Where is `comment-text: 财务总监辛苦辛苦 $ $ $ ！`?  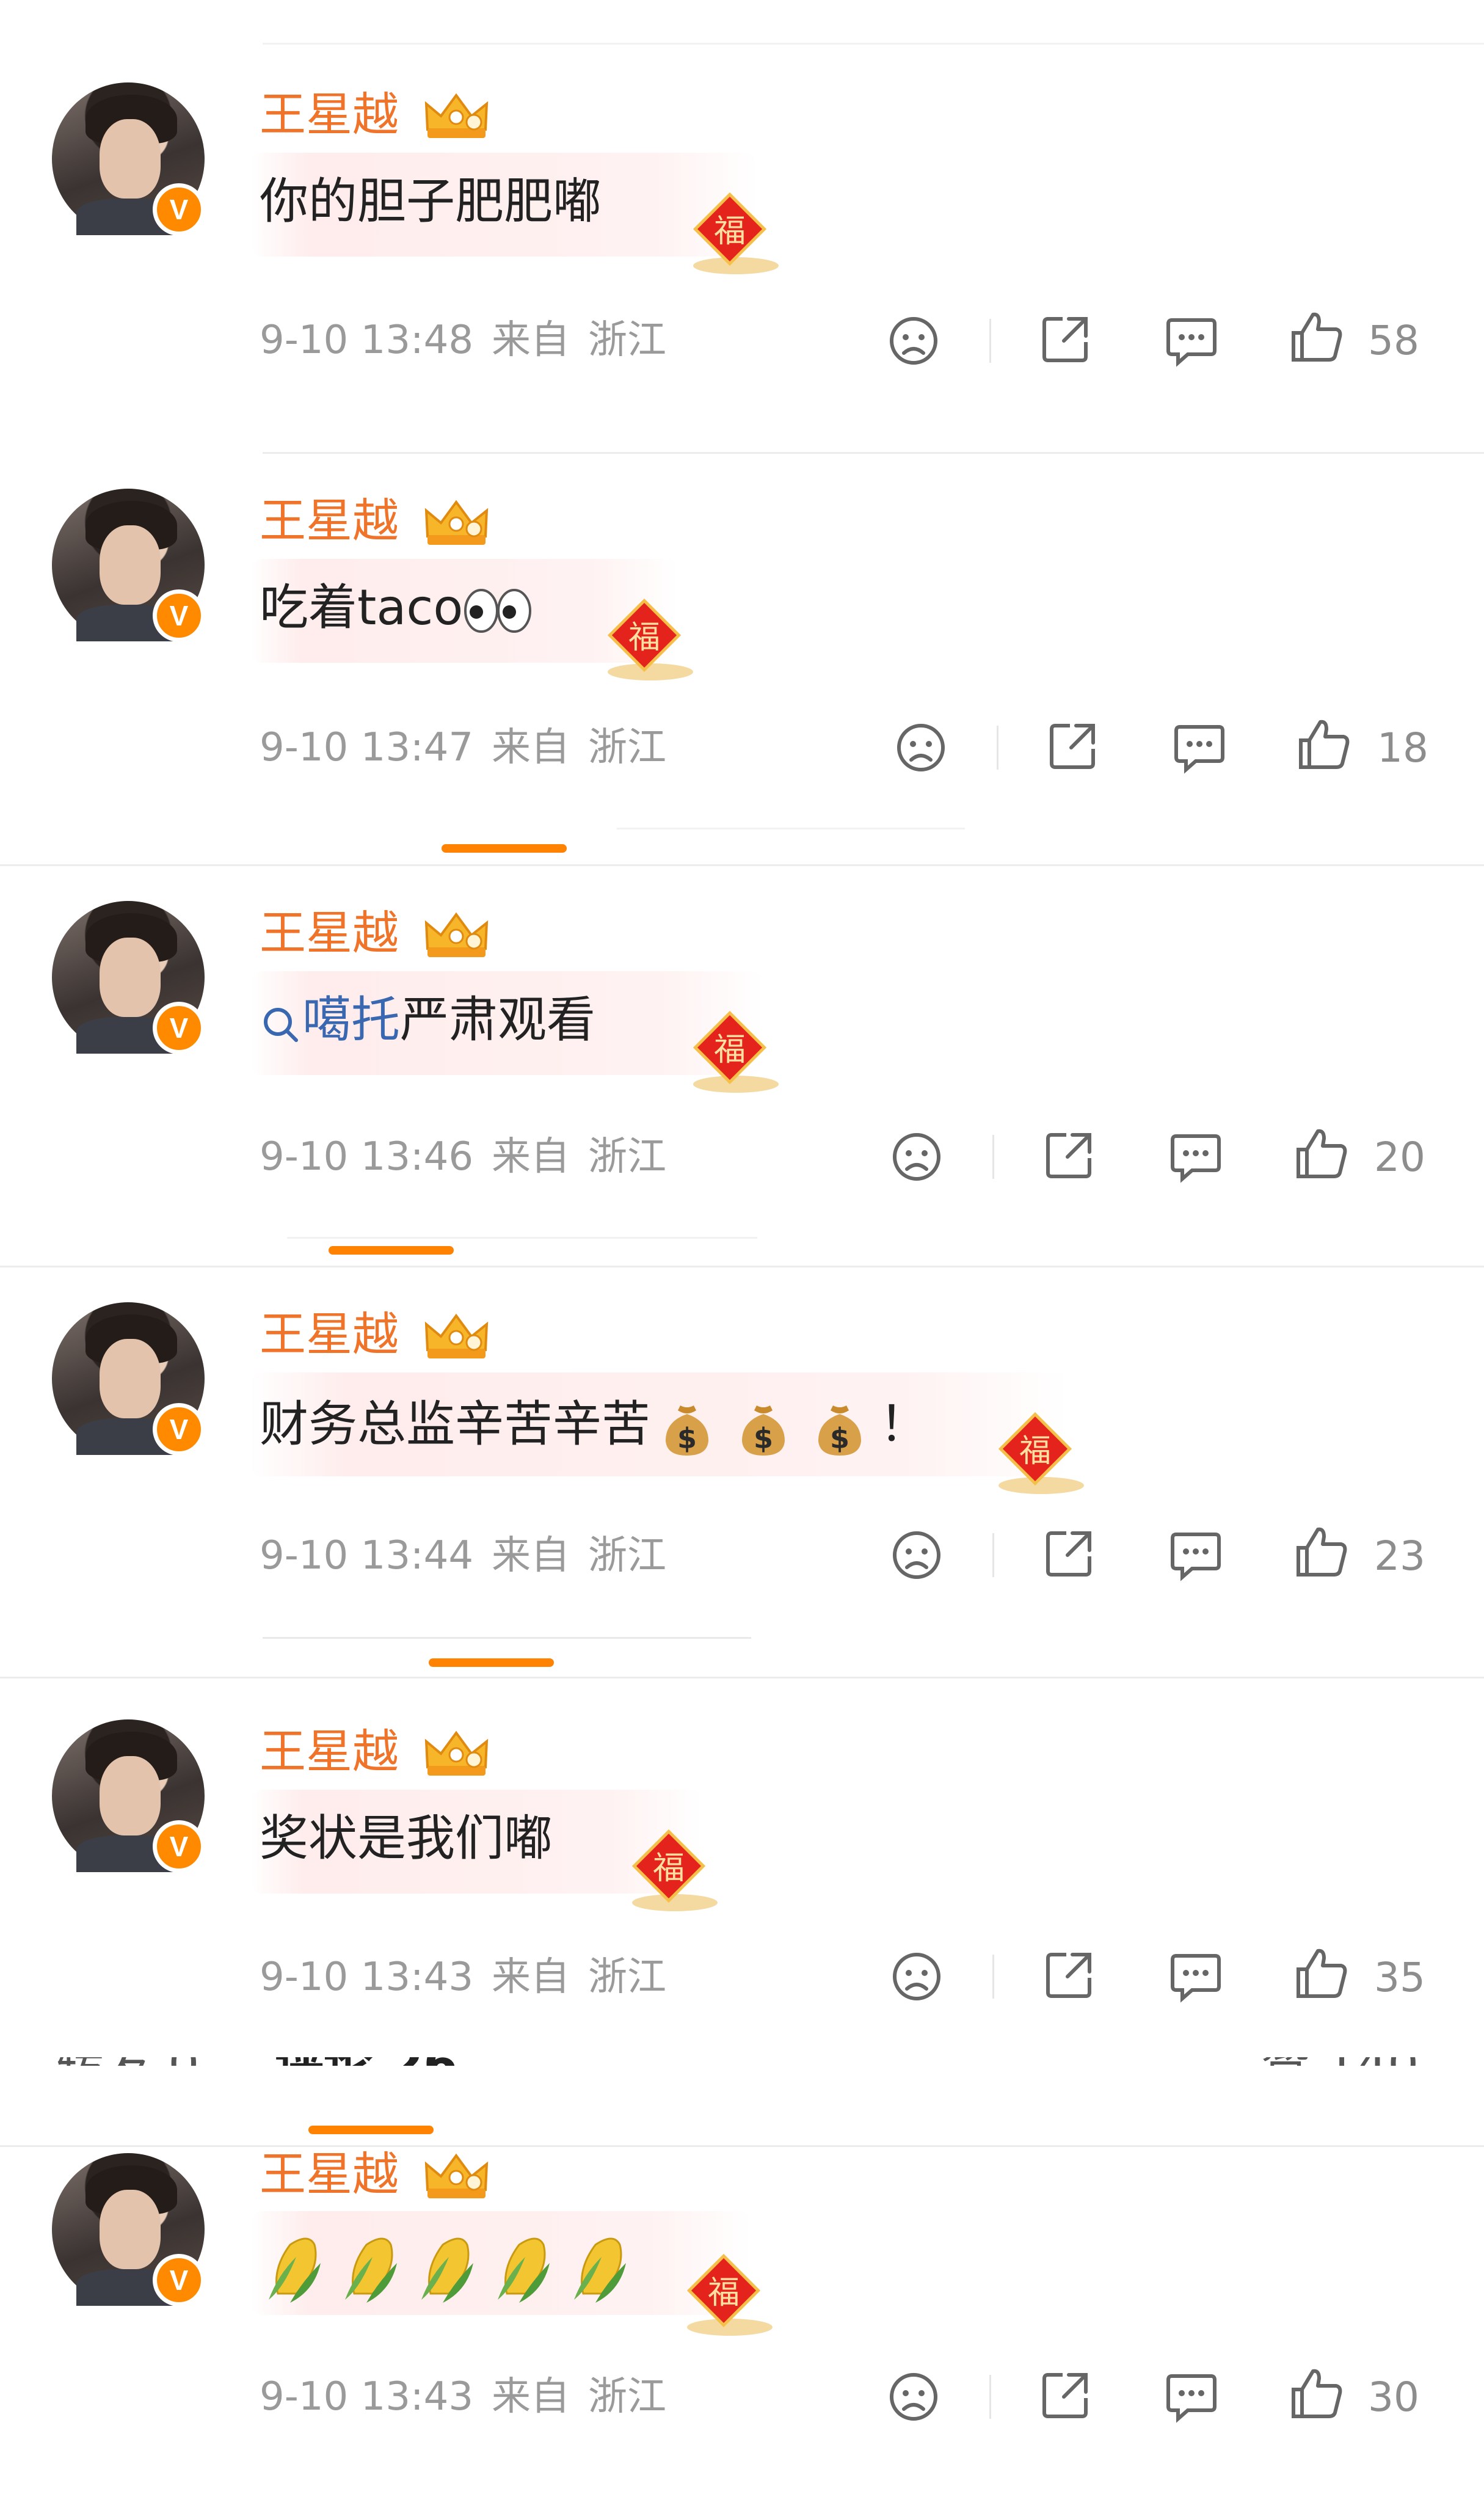
comment-text: 财务总监辛苦辛苦 $ $ $ ！ is located at coordinates (594, 1427).